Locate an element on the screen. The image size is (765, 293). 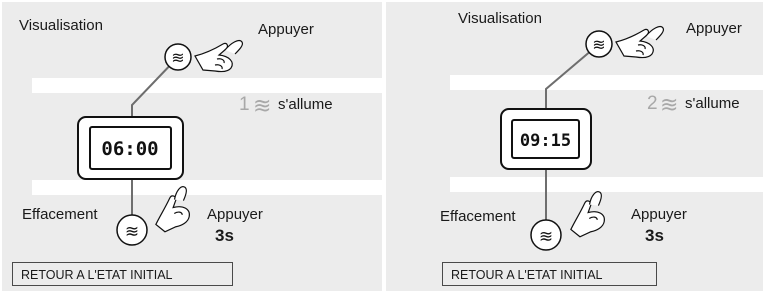
lcd-time: 06:00 is located at coordinates (129, 149).